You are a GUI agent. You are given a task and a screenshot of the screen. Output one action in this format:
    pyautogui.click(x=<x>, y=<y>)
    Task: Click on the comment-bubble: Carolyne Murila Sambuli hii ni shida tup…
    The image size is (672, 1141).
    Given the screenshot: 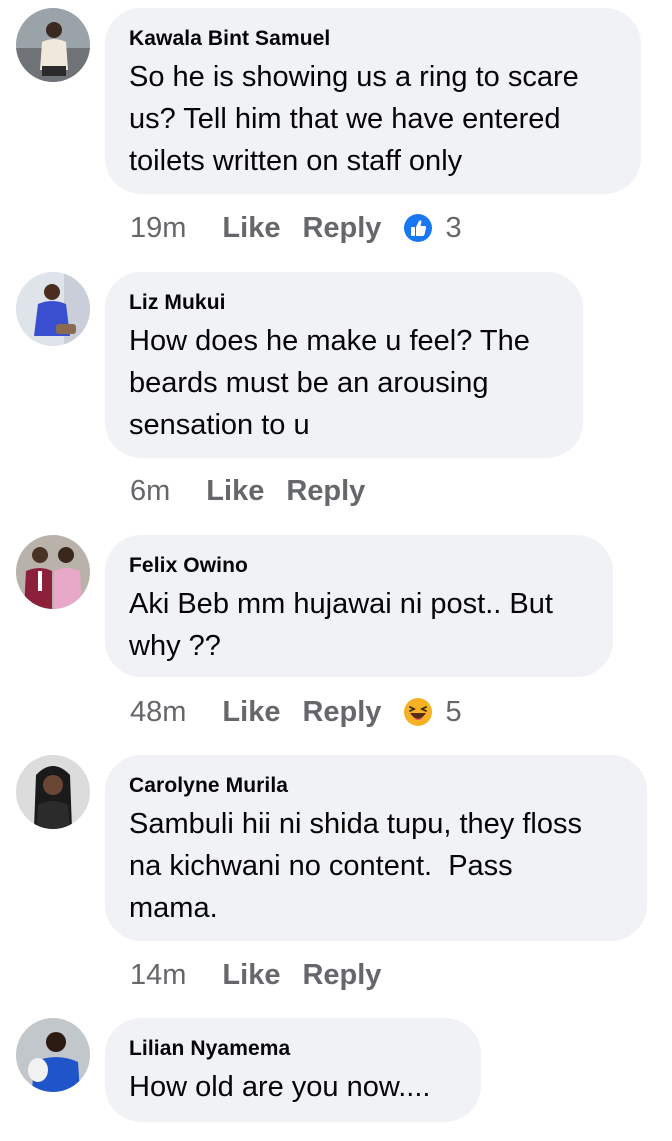 What is the action you would take?
    pyautogui.click(x=376, y=848)
    